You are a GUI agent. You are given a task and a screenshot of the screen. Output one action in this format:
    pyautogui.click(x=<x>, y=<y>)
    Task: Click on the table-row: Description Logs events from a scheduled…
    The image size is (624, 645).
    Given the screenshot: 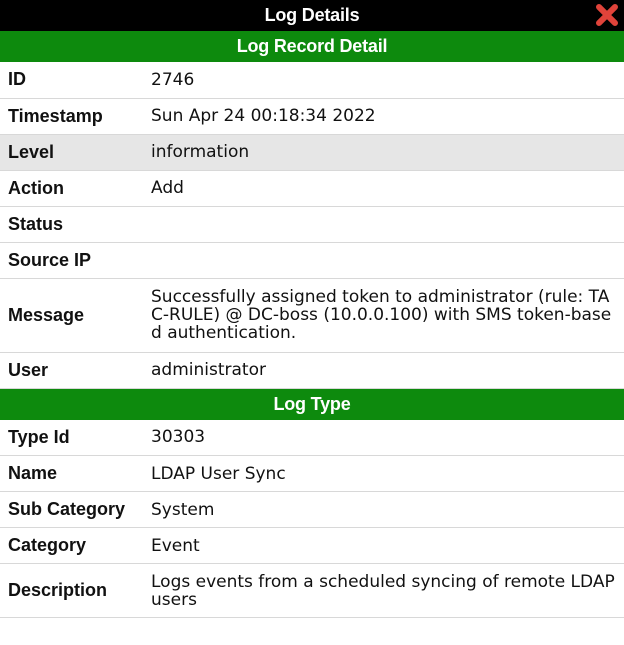 What is the action you would take?
    pyautogui.click(x=312, y=590)
    